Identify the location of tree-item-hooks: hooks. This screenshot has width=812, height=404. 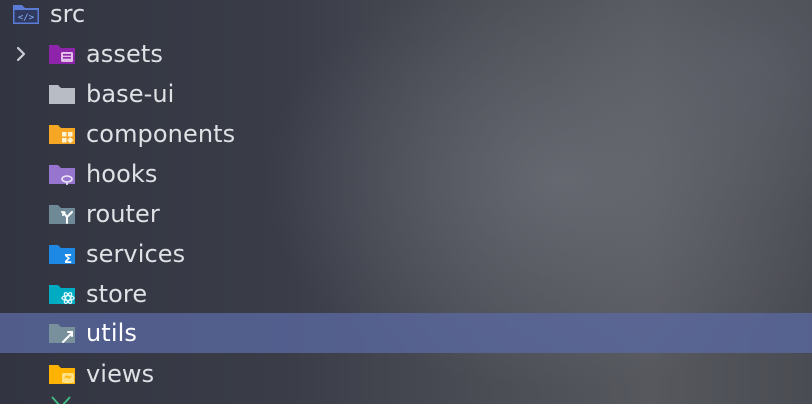
(406, 174).